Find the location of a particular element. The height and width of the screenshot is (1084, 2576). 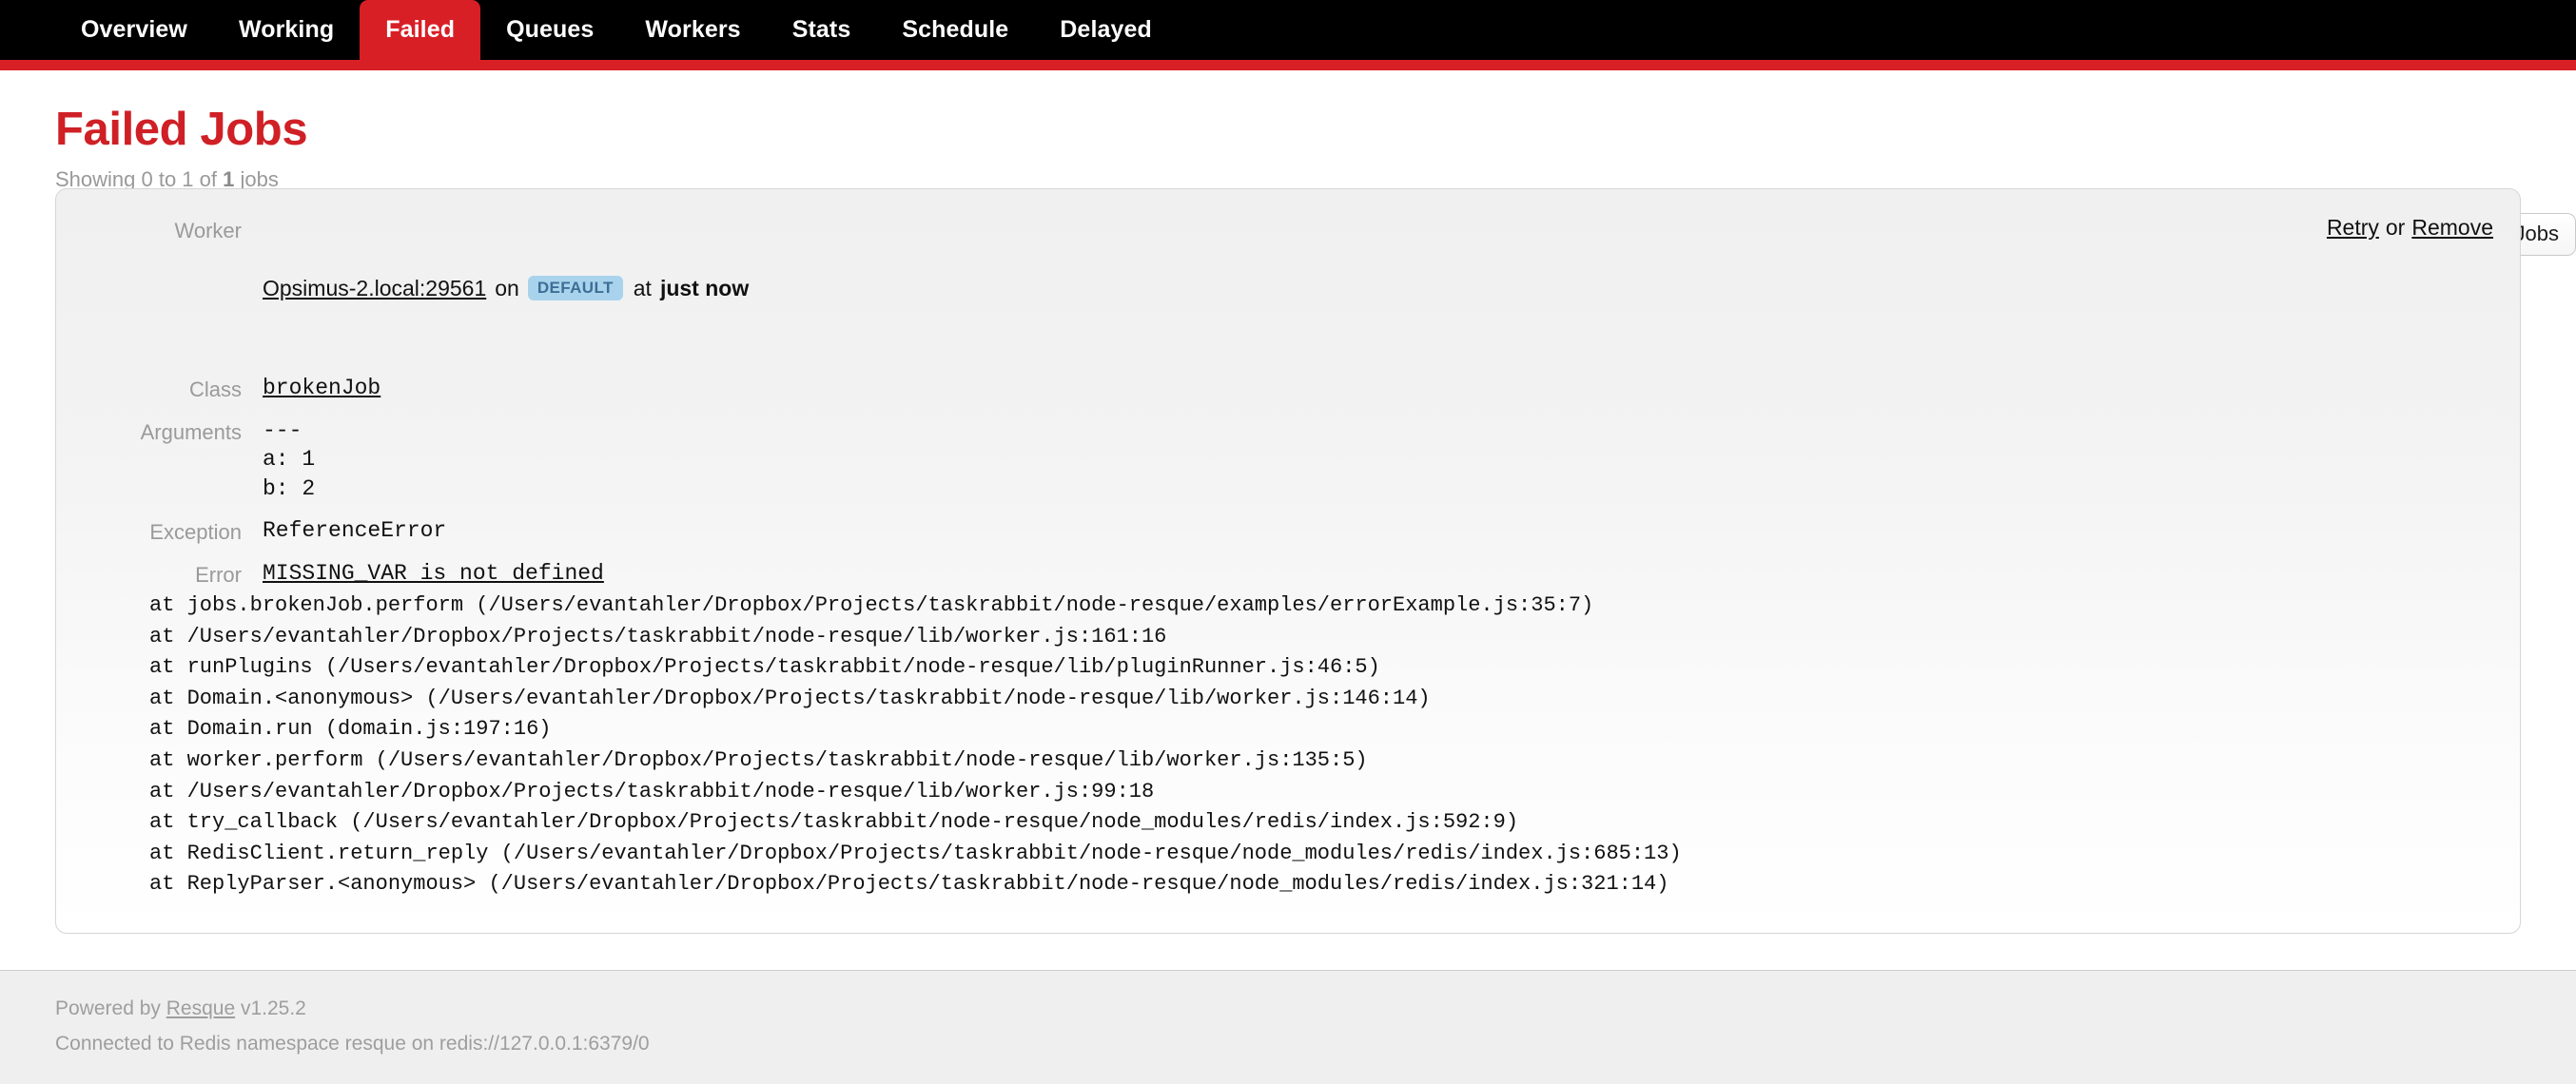

job-field-error: Error MISSING_VAR is not defined is located at coordinates (1288, 574).